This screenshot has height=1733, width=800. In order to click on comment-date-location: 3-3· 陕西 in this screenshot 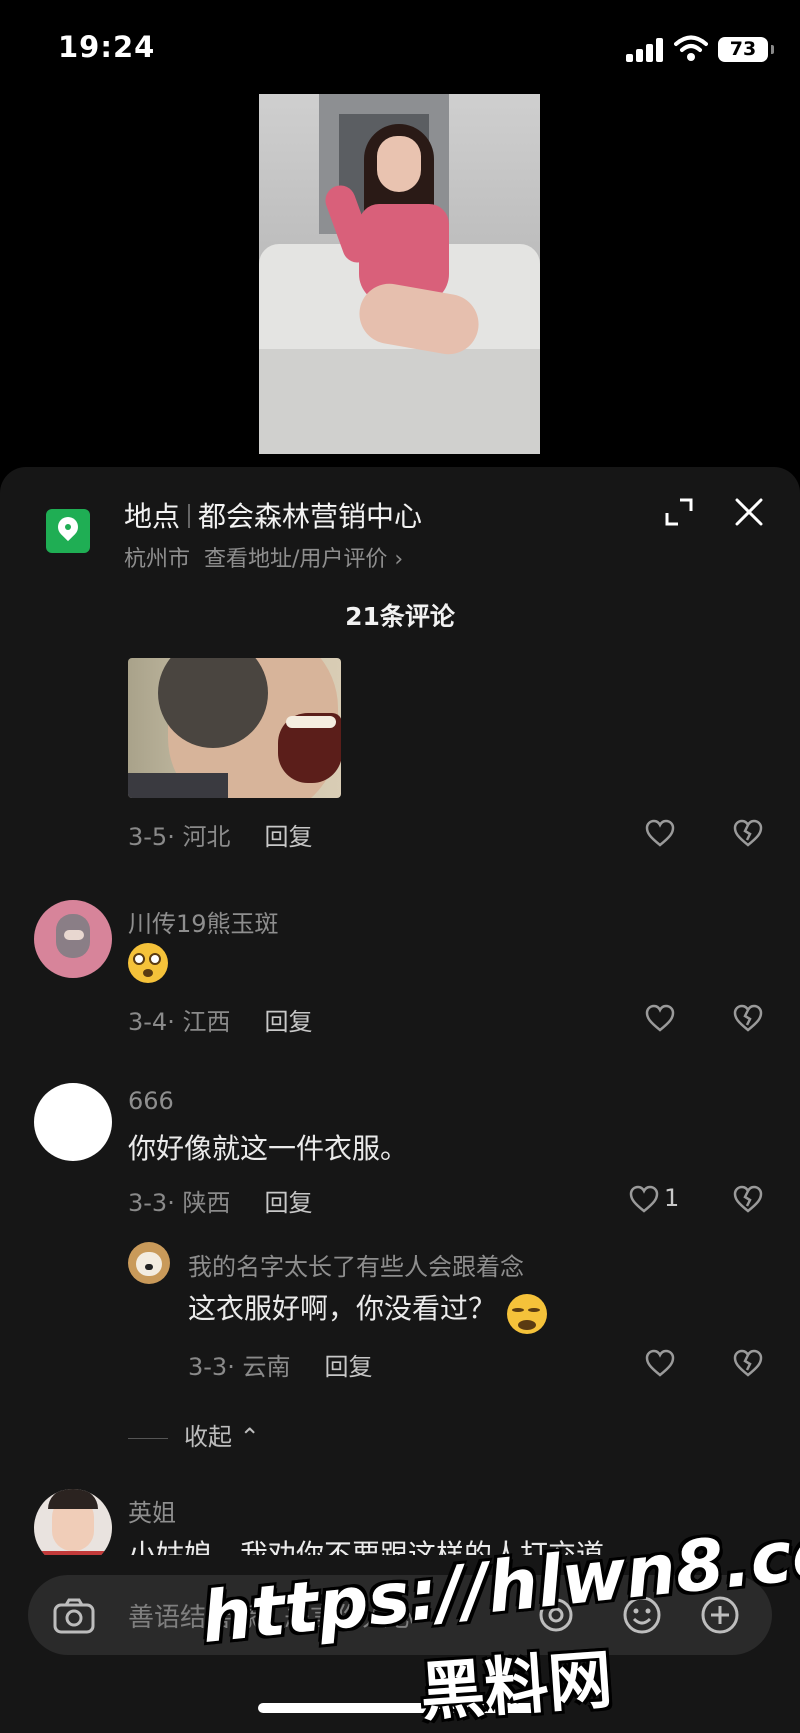, I will do `click(179, 1203)`.